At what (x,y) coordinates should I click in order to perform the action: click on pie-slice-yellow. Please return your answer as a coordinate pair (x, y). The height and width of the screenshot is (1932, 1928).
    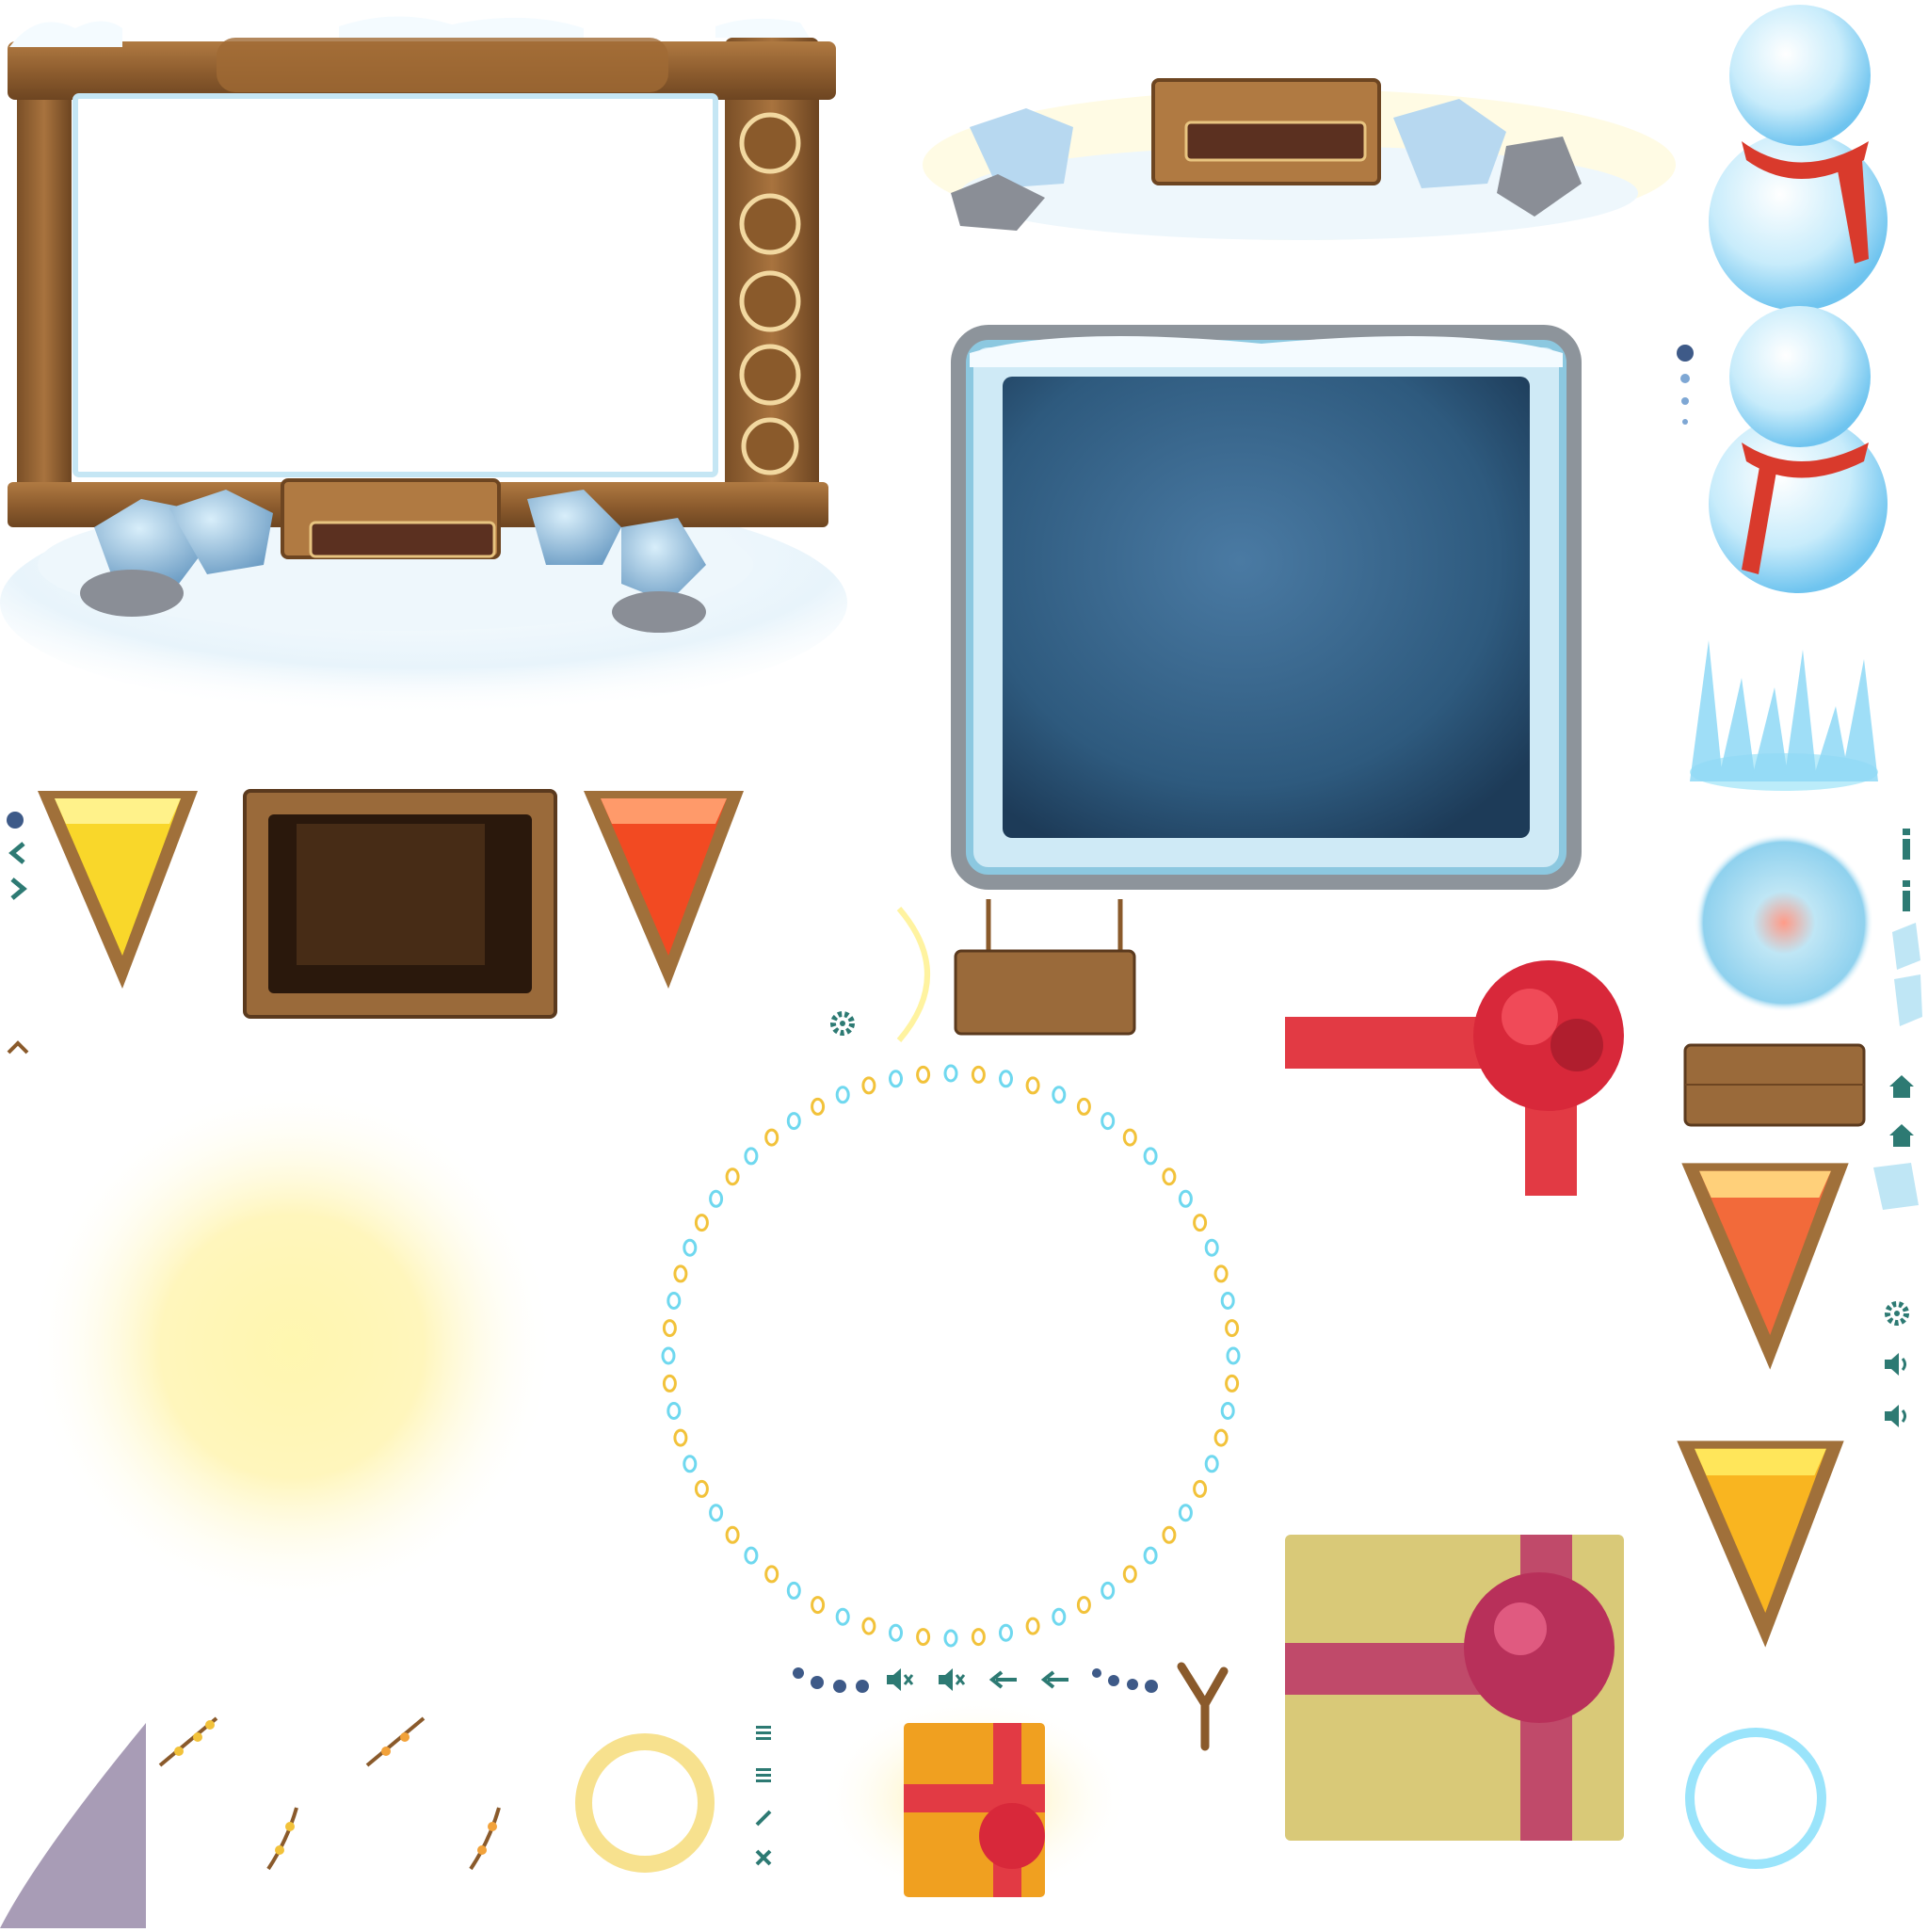
    Looking at the image, I should click on (117, 889).